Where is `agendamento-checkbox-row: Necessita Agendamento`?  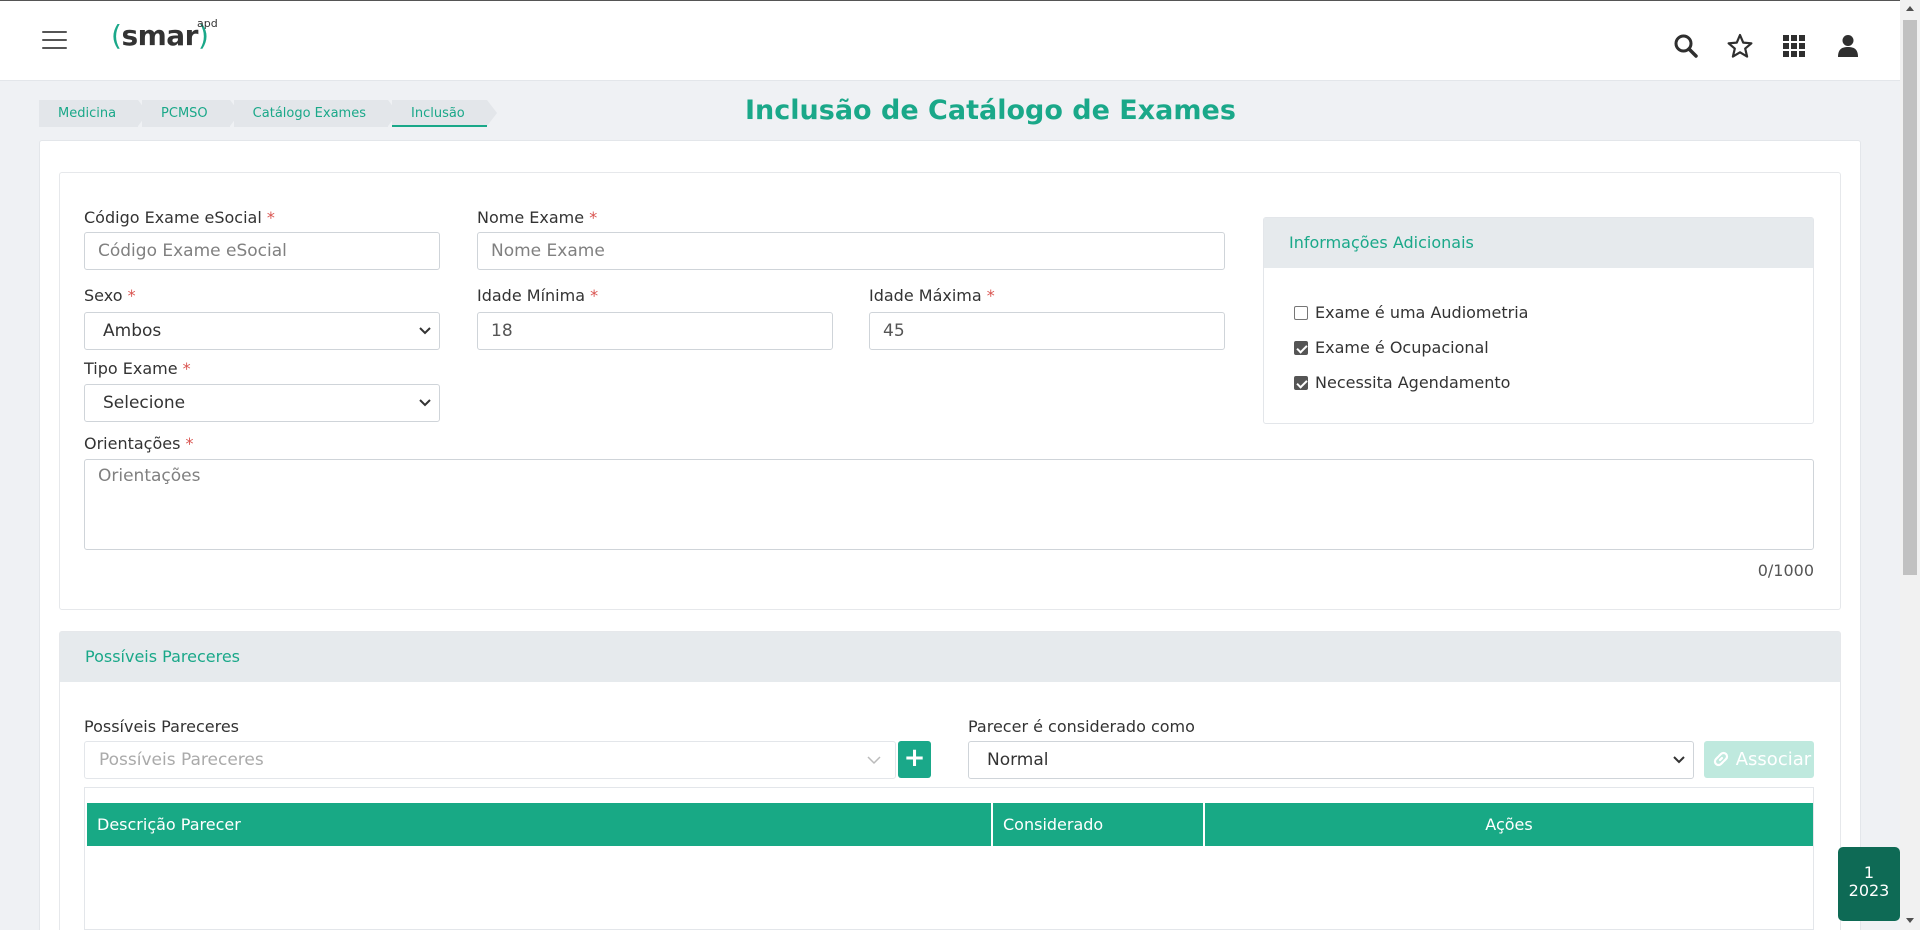 agendamento-checkbox-row: Necessita Agendamento is located at coordinates (1402, 382).